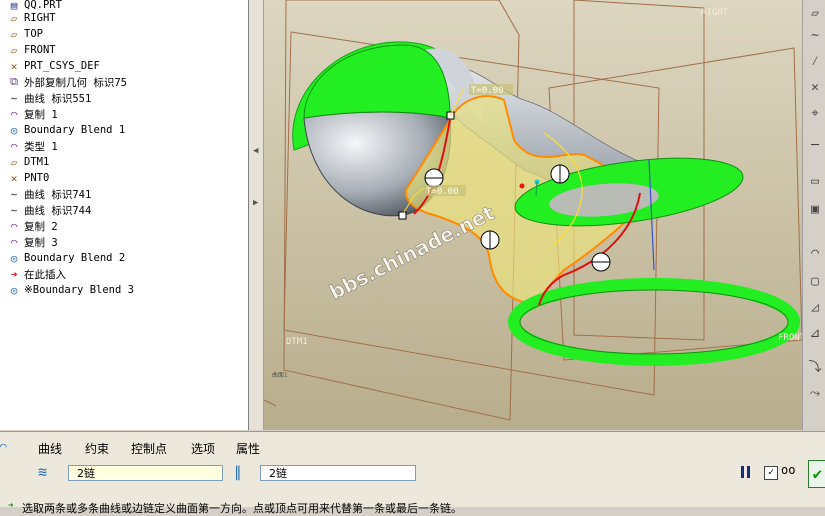 The height and width of the screenshot is (516, 825). I want to click on model-tree-item-label: TOP, so click(33, 34).